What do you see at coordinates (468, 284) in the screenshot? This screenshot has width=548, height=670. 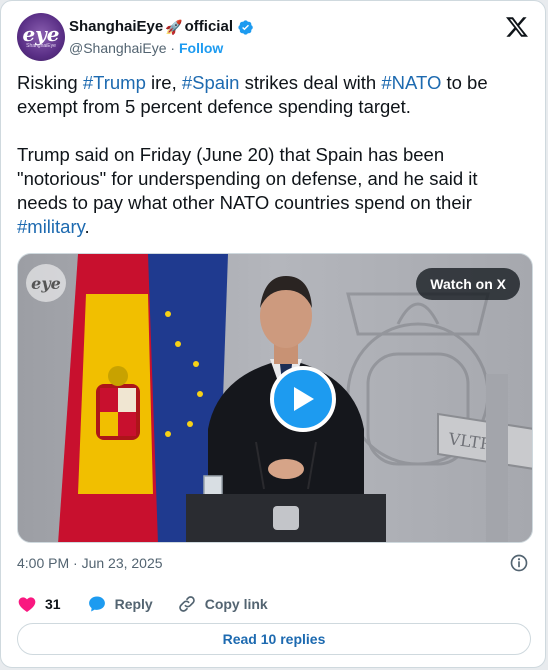 I see `watch-on-x-button: Watch on X` at bounding box center [468, 284].